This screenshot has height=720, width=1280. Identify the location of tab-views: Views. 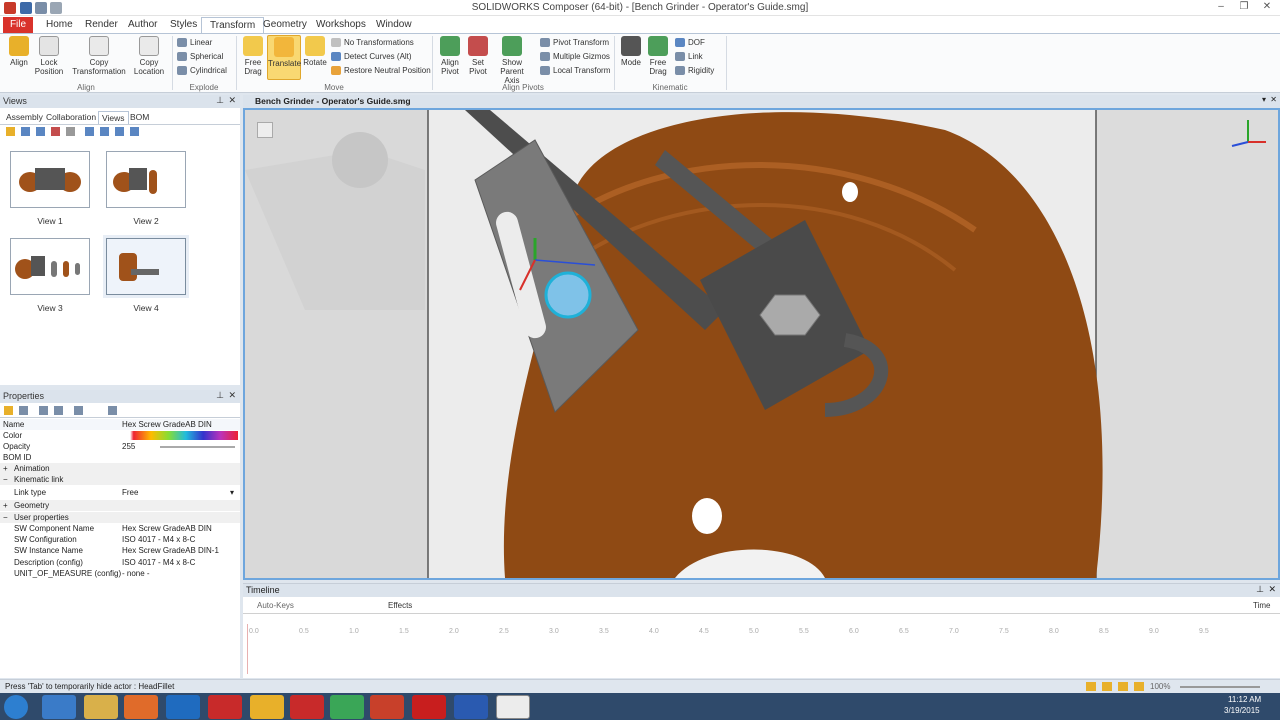
(113, 117).